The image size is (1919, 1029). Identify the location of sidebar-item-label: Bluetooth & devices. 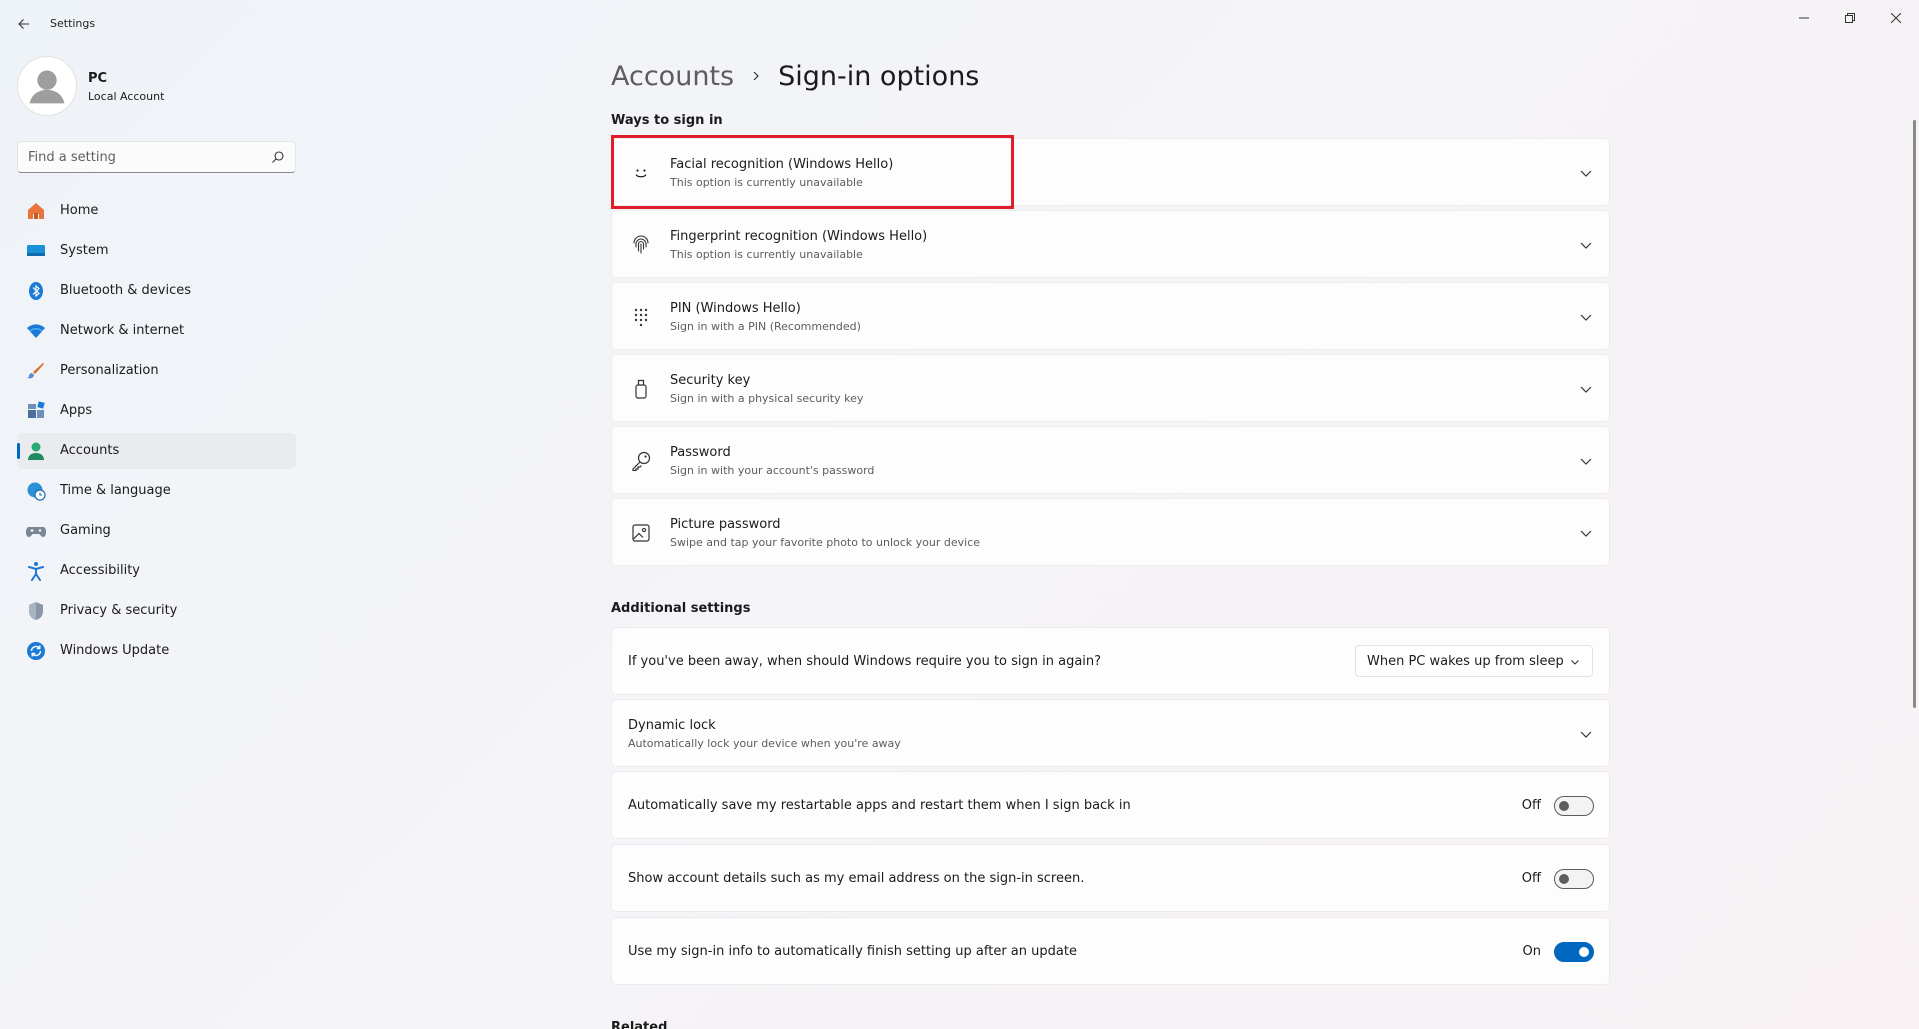
(125, 290).